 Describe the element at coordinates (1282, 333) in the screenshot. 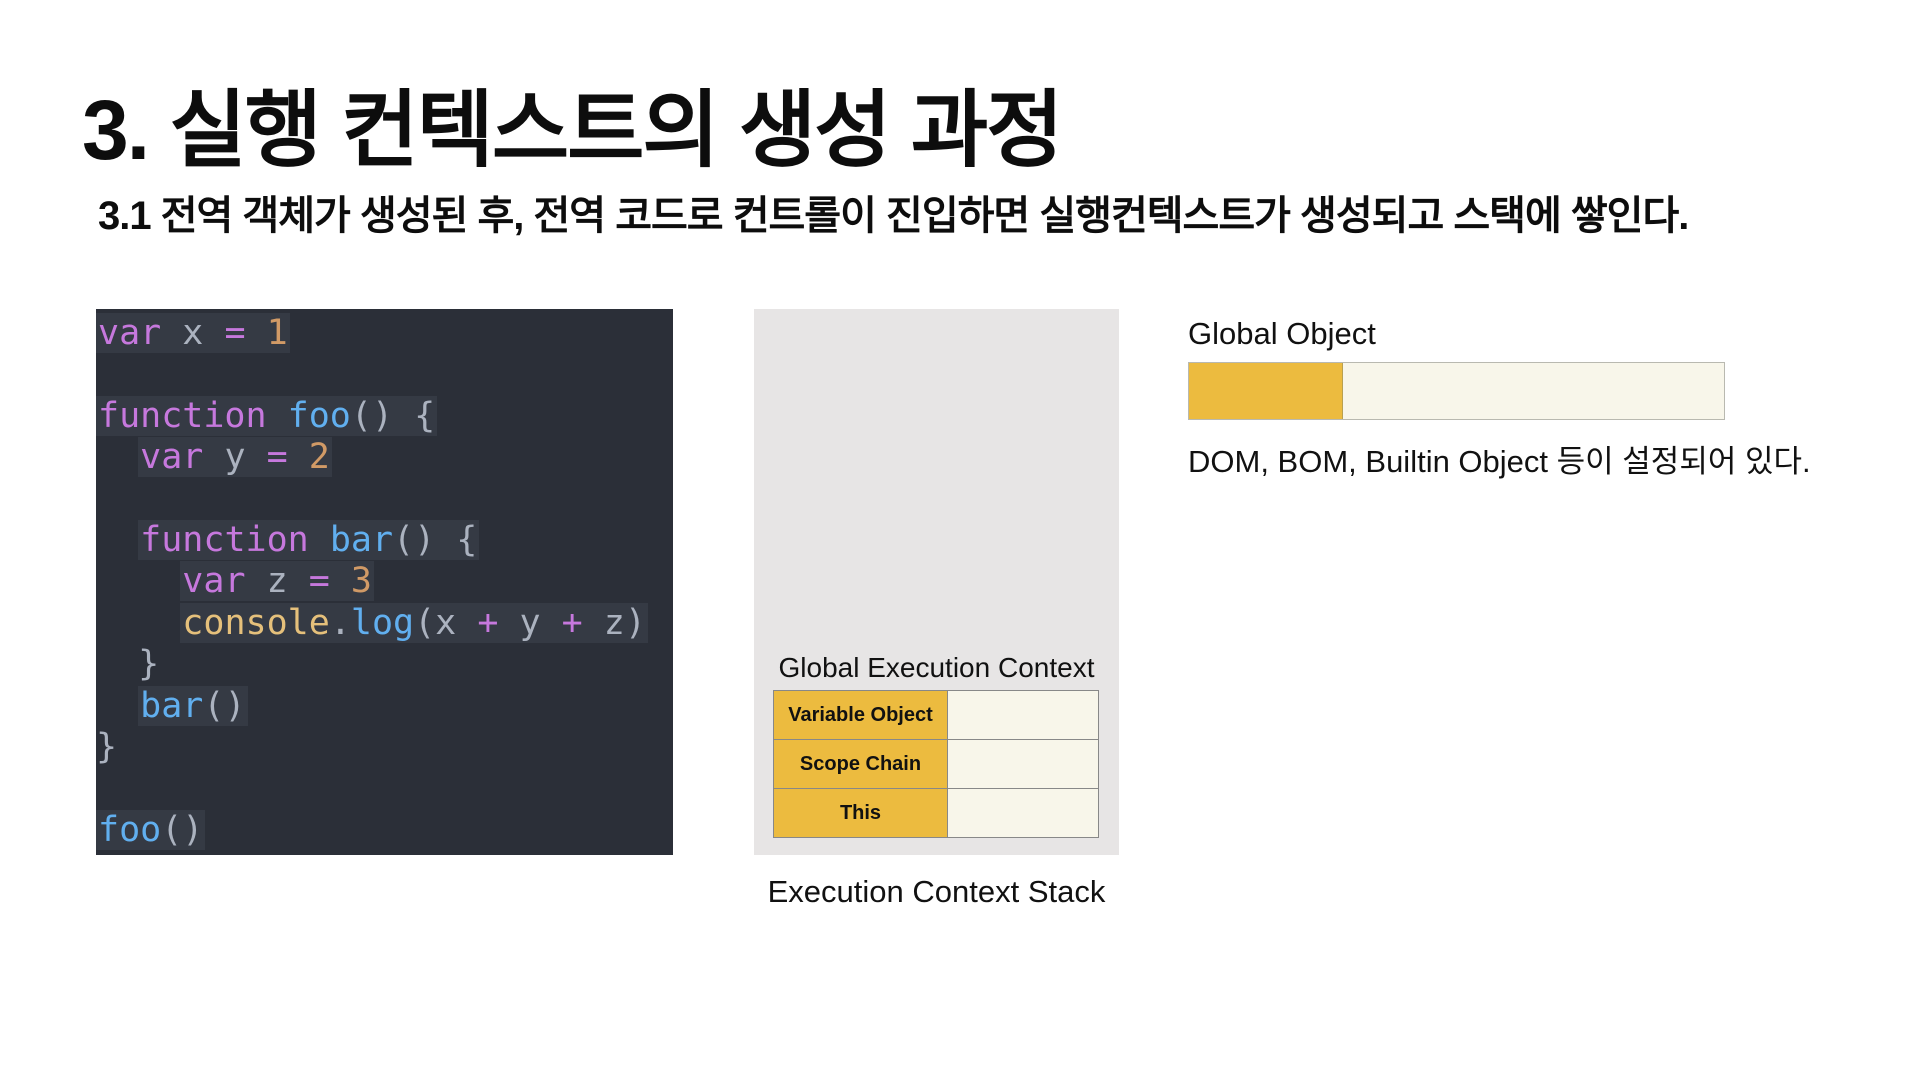

I see `global-object-label: Global Object` at that location.